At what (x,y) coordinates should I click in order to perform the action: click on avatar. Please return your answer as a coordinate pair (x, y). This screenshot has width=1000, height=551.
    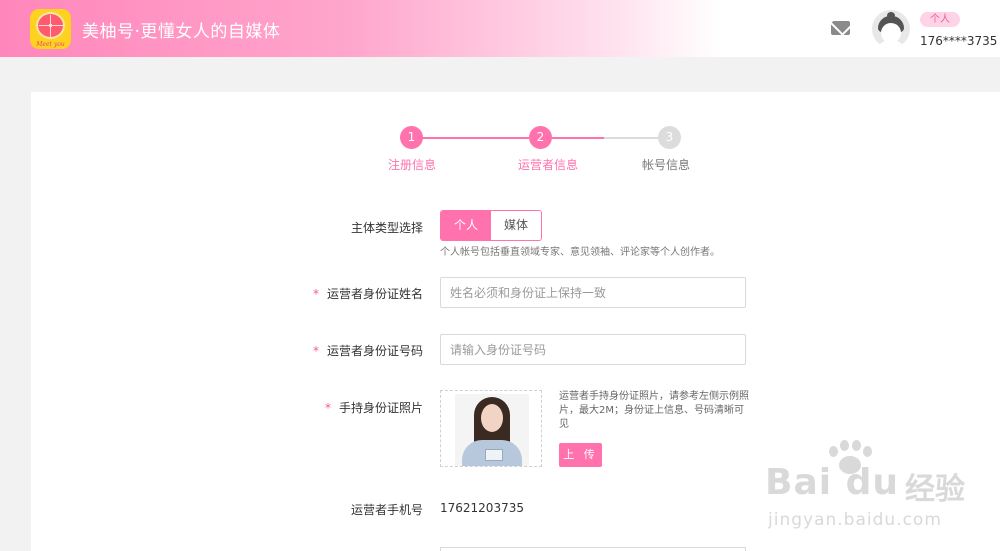
    Looking at the image, I should click on (891, 29).